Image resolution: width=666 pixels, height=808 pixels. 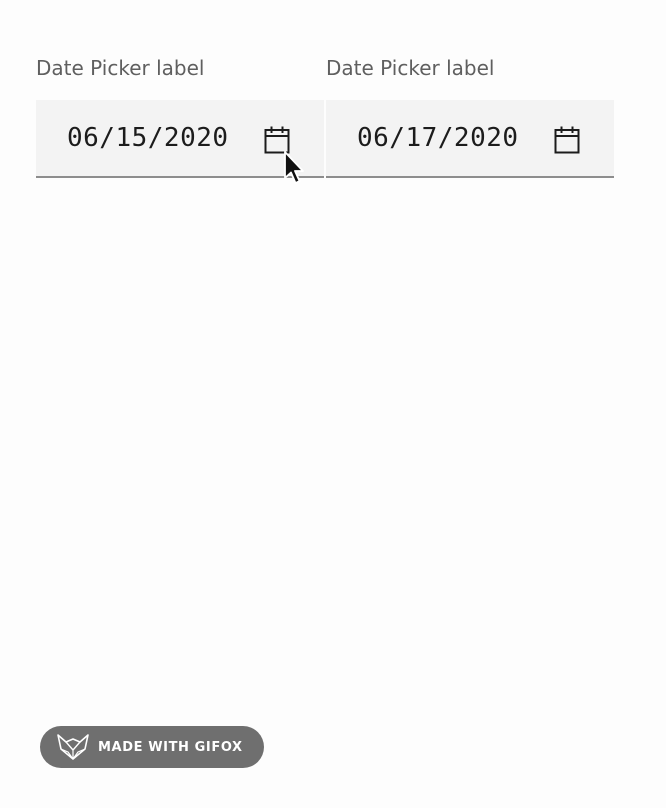 What do you see at coordinates (410, 68) in the screenshot?
I see `end-date-label: Date Picker label` at bounding box center [410, 68].